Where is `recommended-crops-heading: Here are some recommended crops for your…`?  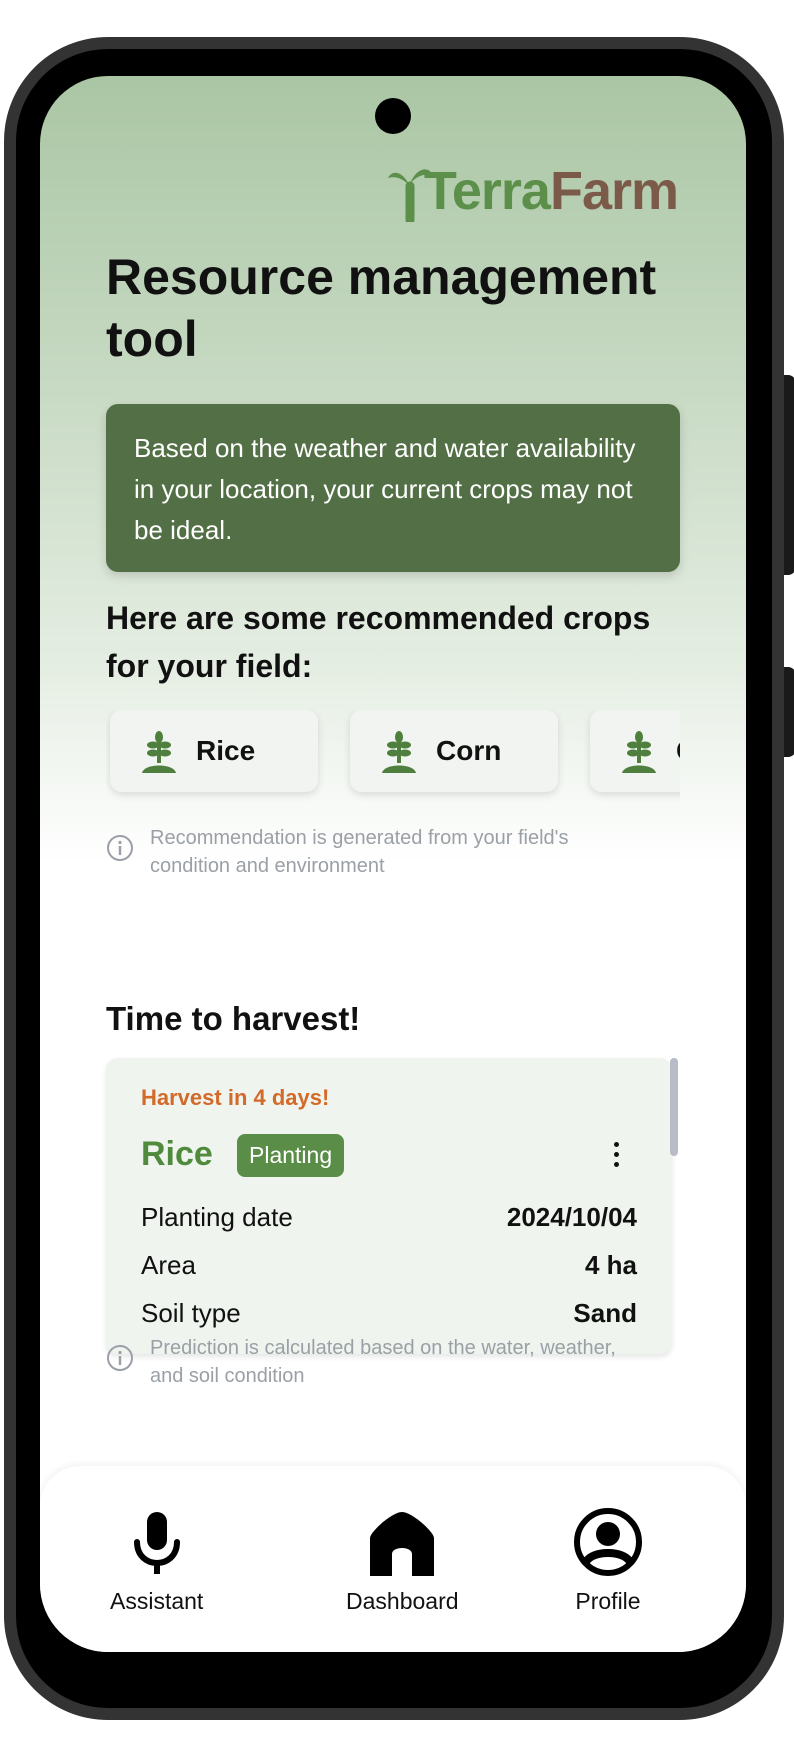
recommended-crops-heading: Here are some recommended crops for your… is located at coordinates (378, 642).